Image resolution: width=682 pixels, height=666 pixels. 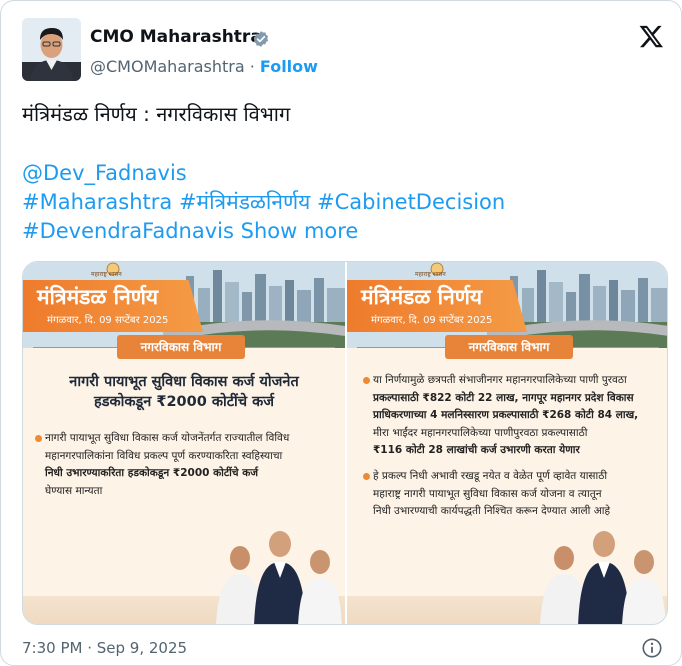 I want to click on avatar, so click(x=51, y=49).